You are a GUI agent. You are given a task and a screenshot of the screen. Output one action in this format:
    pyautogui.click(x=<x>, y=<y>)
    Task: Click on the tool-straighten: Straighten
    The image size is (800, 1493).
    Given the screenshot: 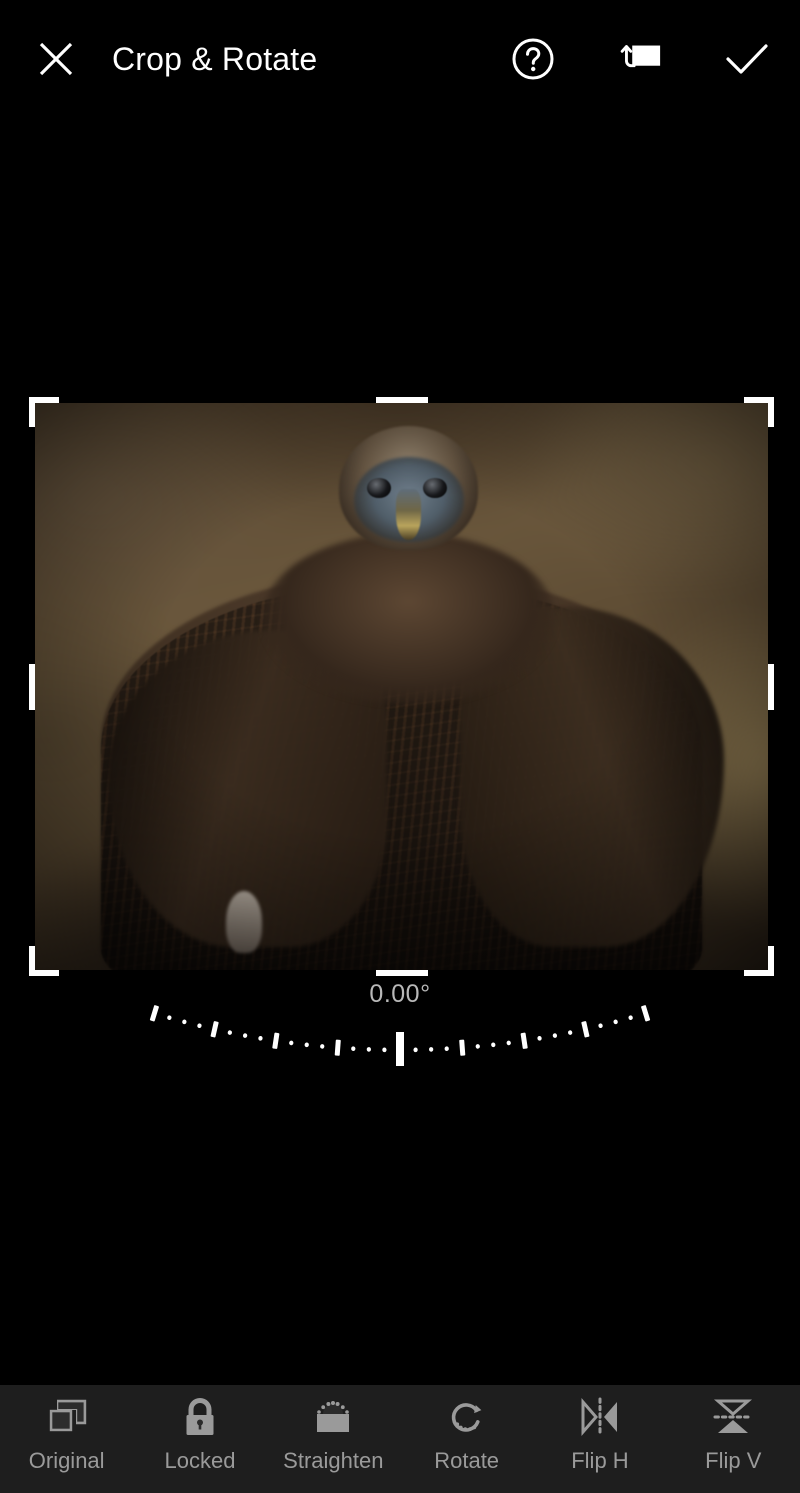 What is the action you would take?
    pyautogui.click(x=333, y=1435)
    